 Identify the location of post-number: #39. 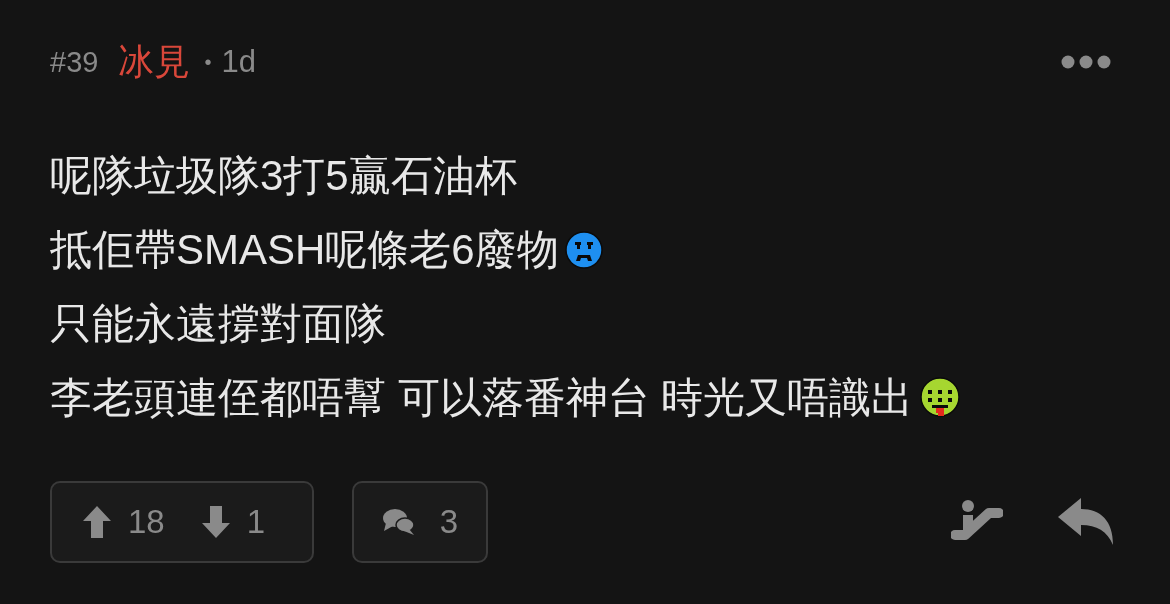
(74, 62).